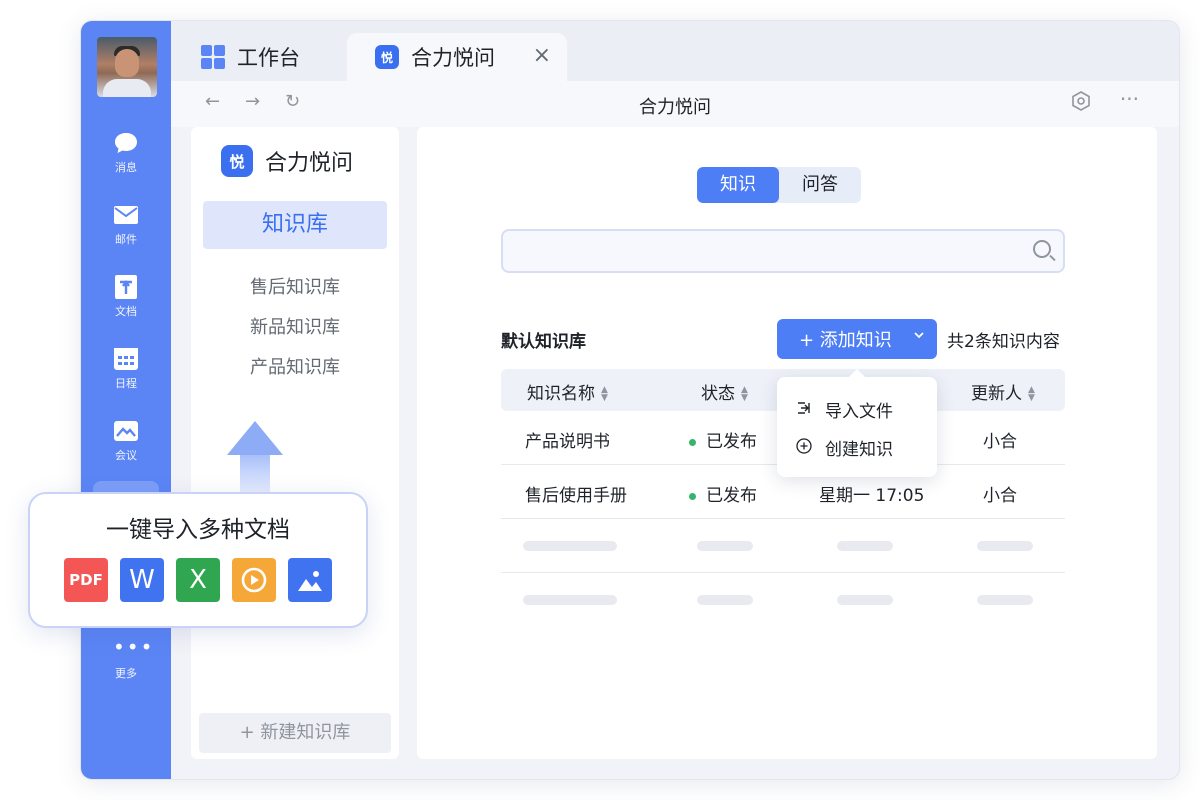 The width and height of the screenshot is (1200, 800). Describe the element at coordinates (295, 366) in the screenshot. I see `kb-item: 产品知识库` at that location.